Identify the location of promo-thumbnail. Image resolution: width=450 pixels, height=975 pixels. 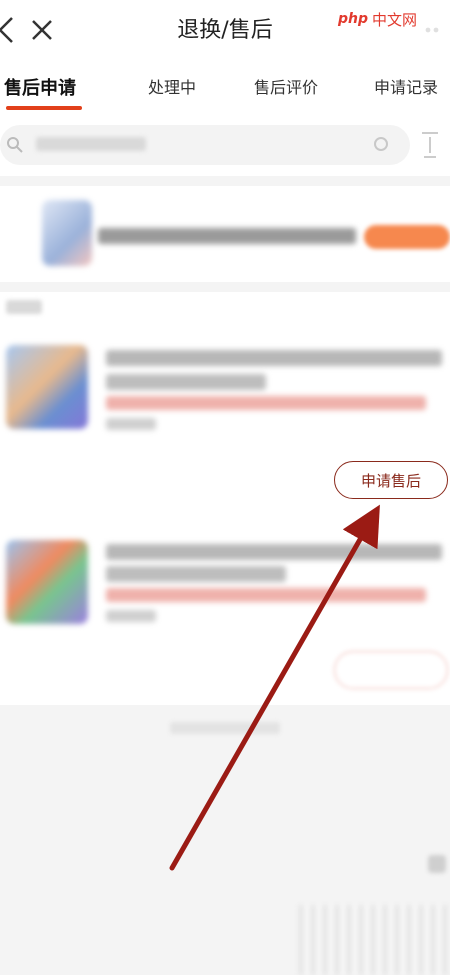
(67, 233).